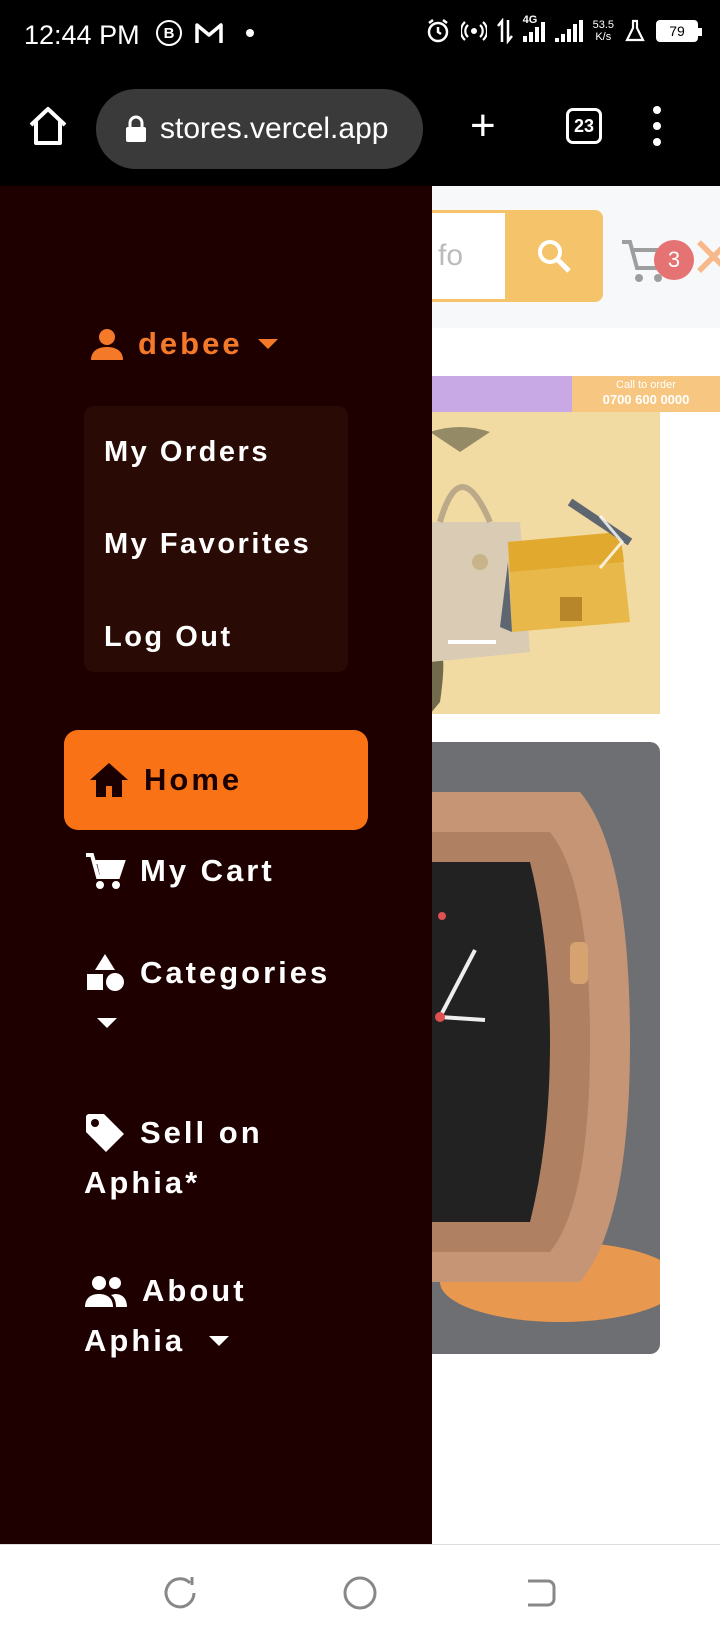  Describe the element at coordinates (472, 642) in the screenshot. I see `carousel-indicator` at that location.